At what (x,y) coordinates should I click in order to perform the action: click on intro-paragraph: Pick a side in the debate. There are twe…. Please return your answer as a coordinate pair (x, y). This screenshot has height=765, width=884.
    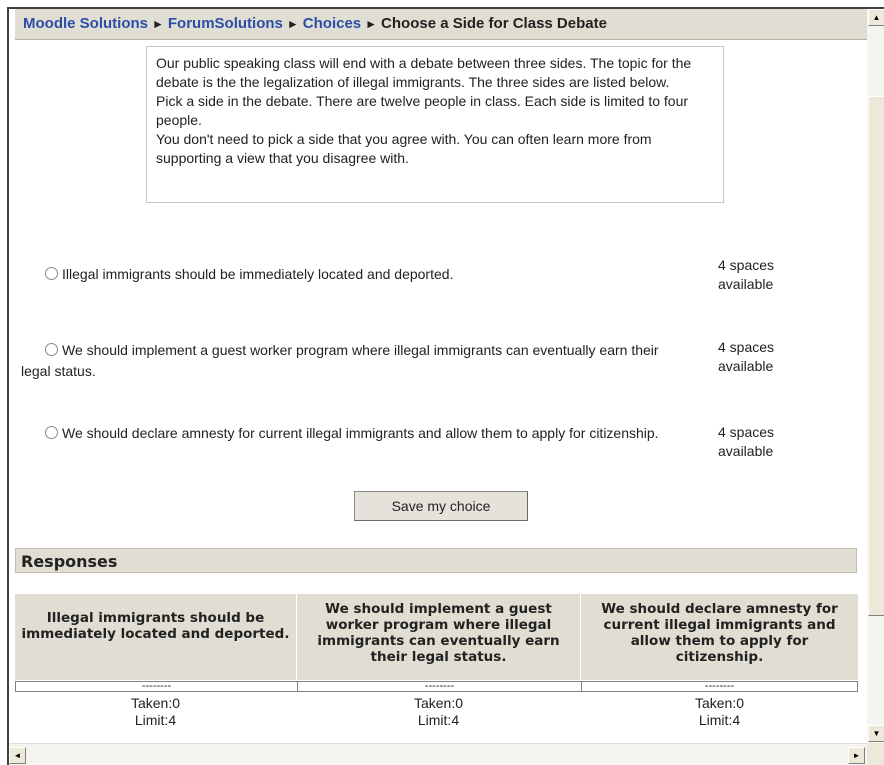
    Looking at the image, I should click on (422, 110).